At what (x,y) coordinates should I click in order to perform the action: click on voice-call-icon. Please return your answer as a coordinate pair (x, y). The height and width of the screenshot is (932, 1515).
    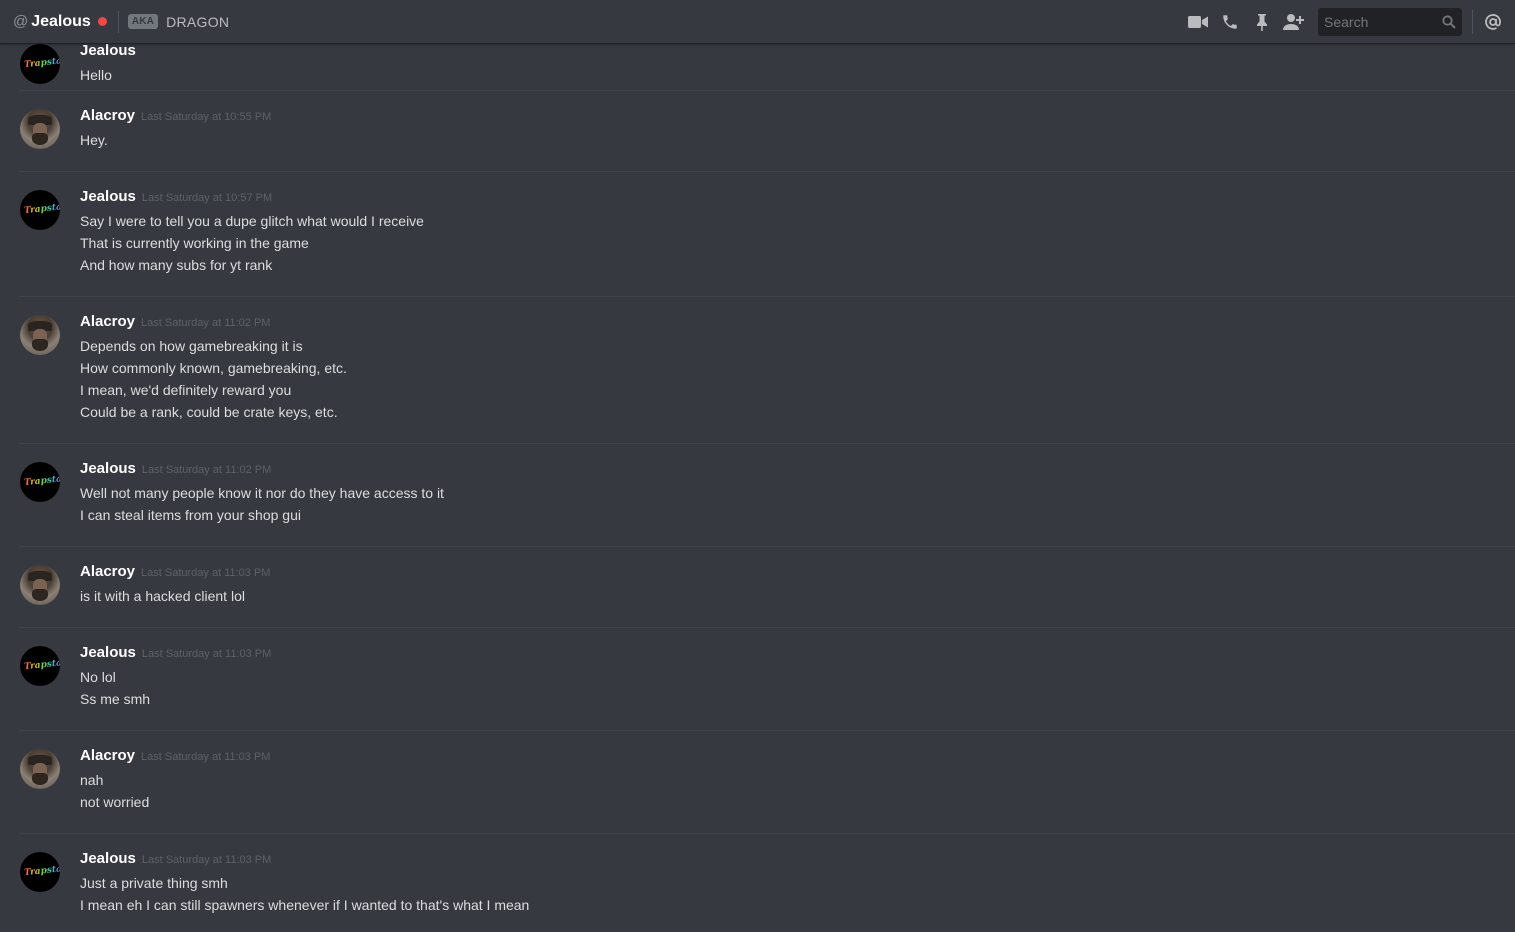
    Looking at the image, I should click on (1230, 22).